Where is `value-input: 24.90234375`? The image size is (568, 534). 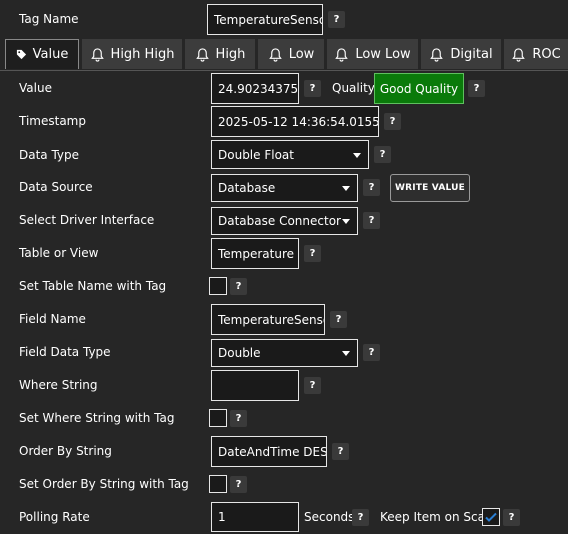 value-input: 24.90234375 is located at coordinates (255, 88).